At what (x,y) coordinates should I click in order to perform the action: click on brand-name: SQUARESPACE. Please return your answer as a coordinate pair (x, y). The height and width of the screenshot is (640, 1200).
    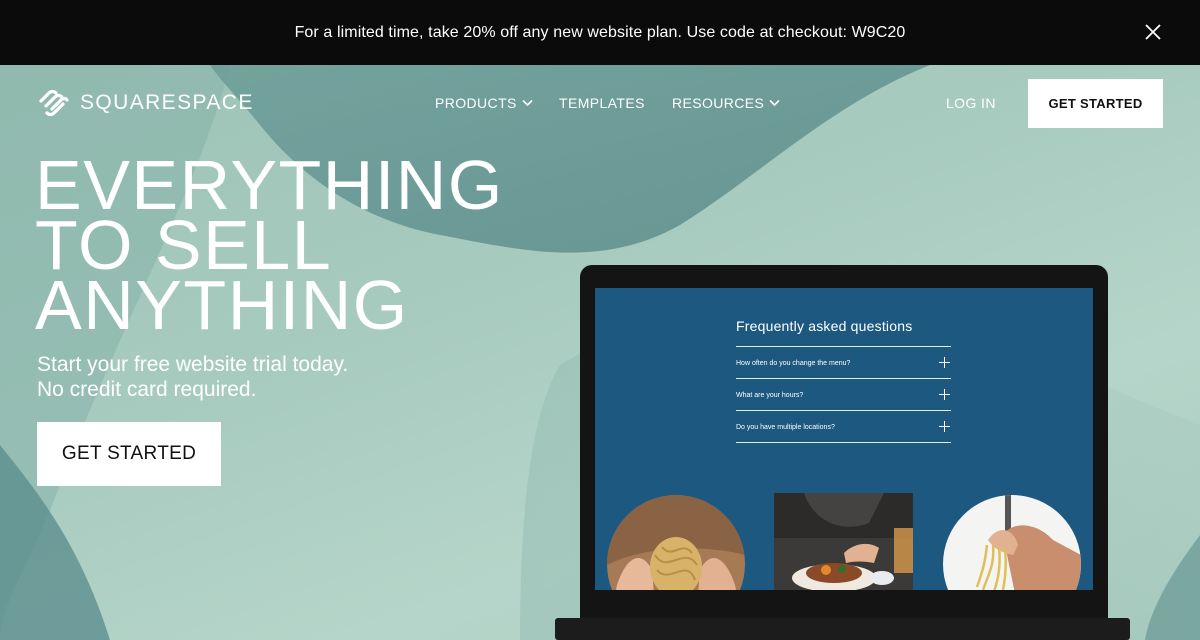
    Looking at the image, I should click on (167, 102).